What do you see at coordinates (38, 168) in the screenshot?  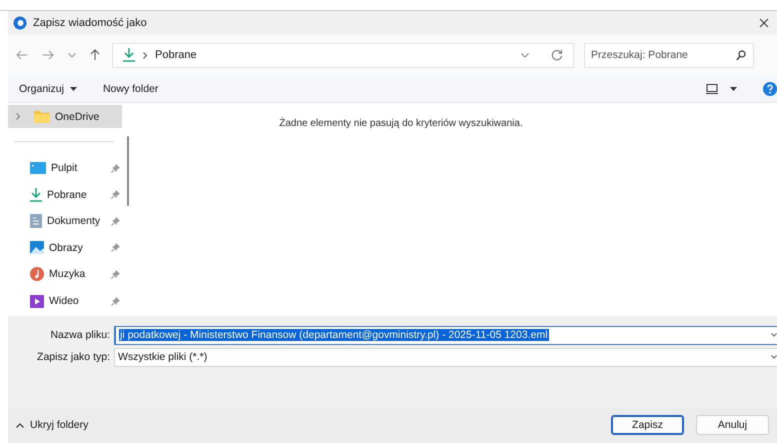 I see `desktop-icon` at bounding box center [38, 168].